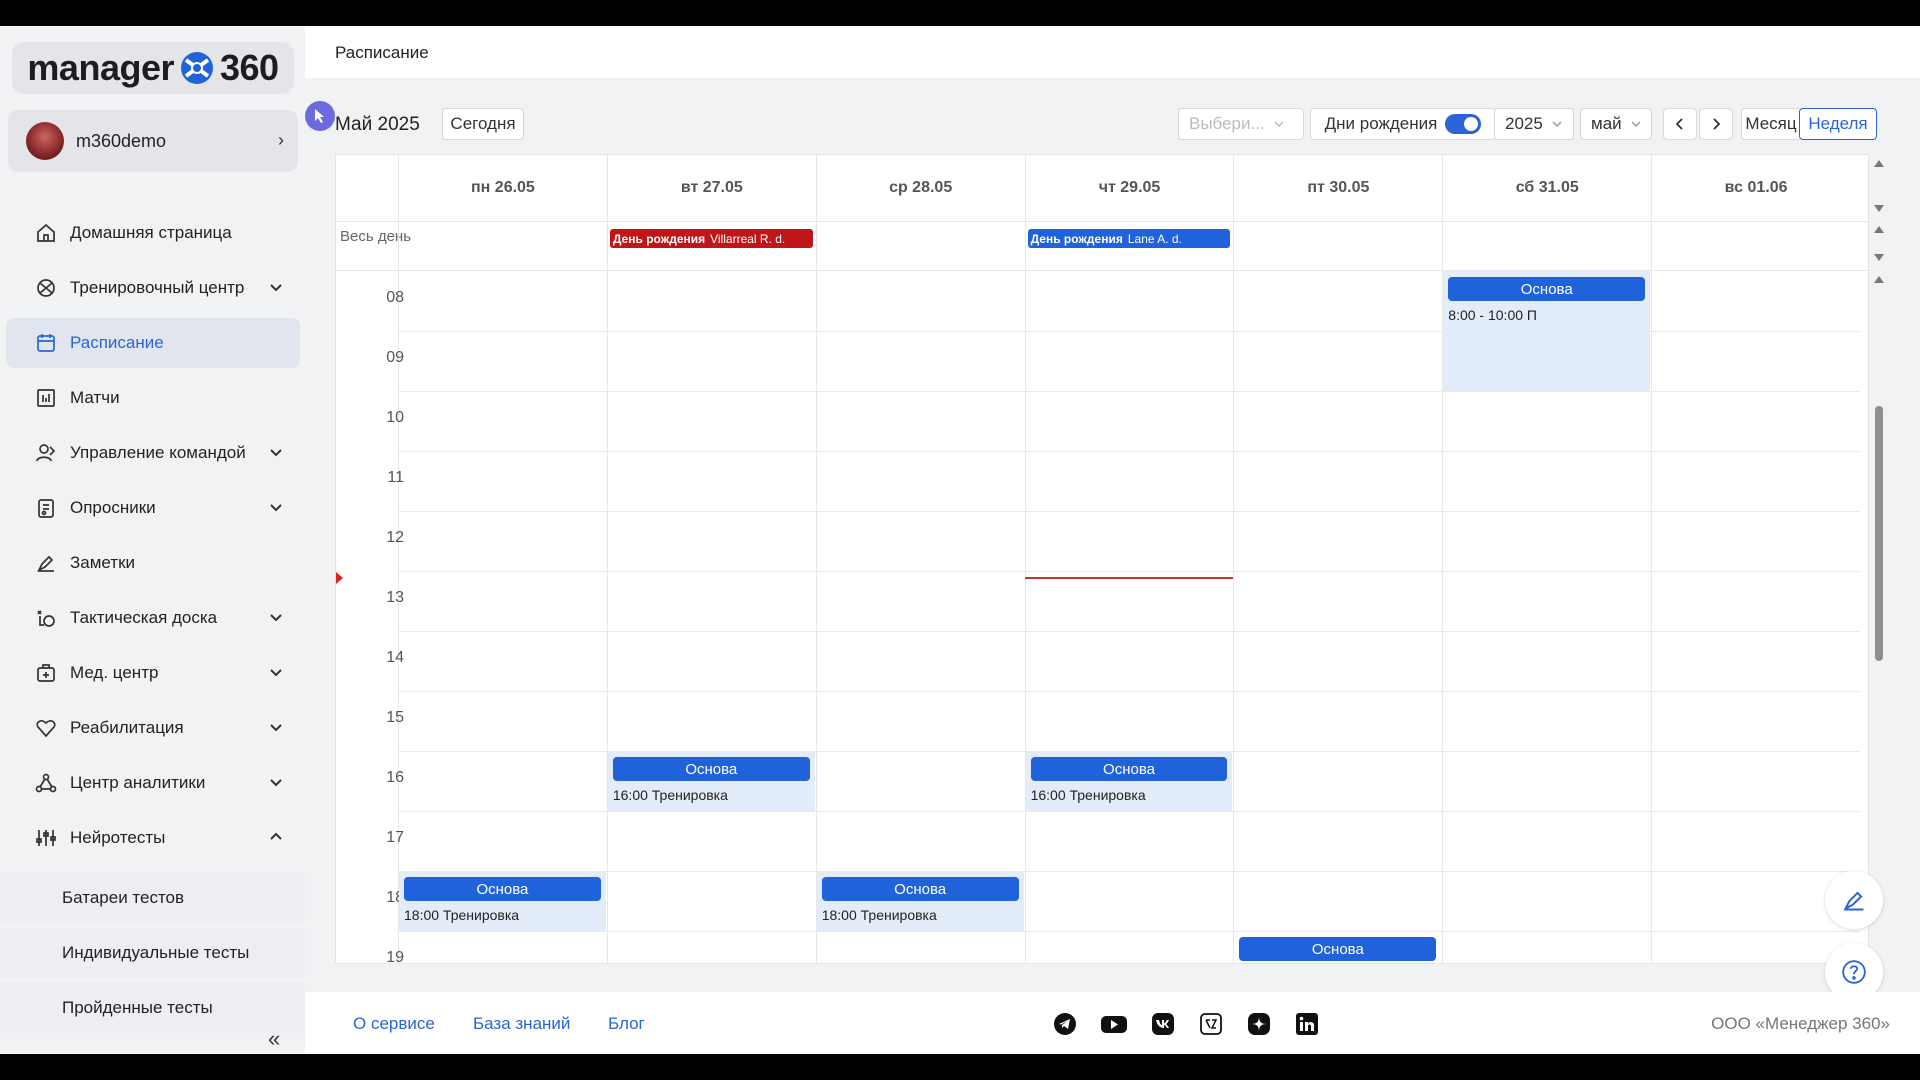 This screenshot has width=1920, height=1080. Describe the element at coordinates (1463, 124) in the screenshot. I see `birthdays-switch` at that location.